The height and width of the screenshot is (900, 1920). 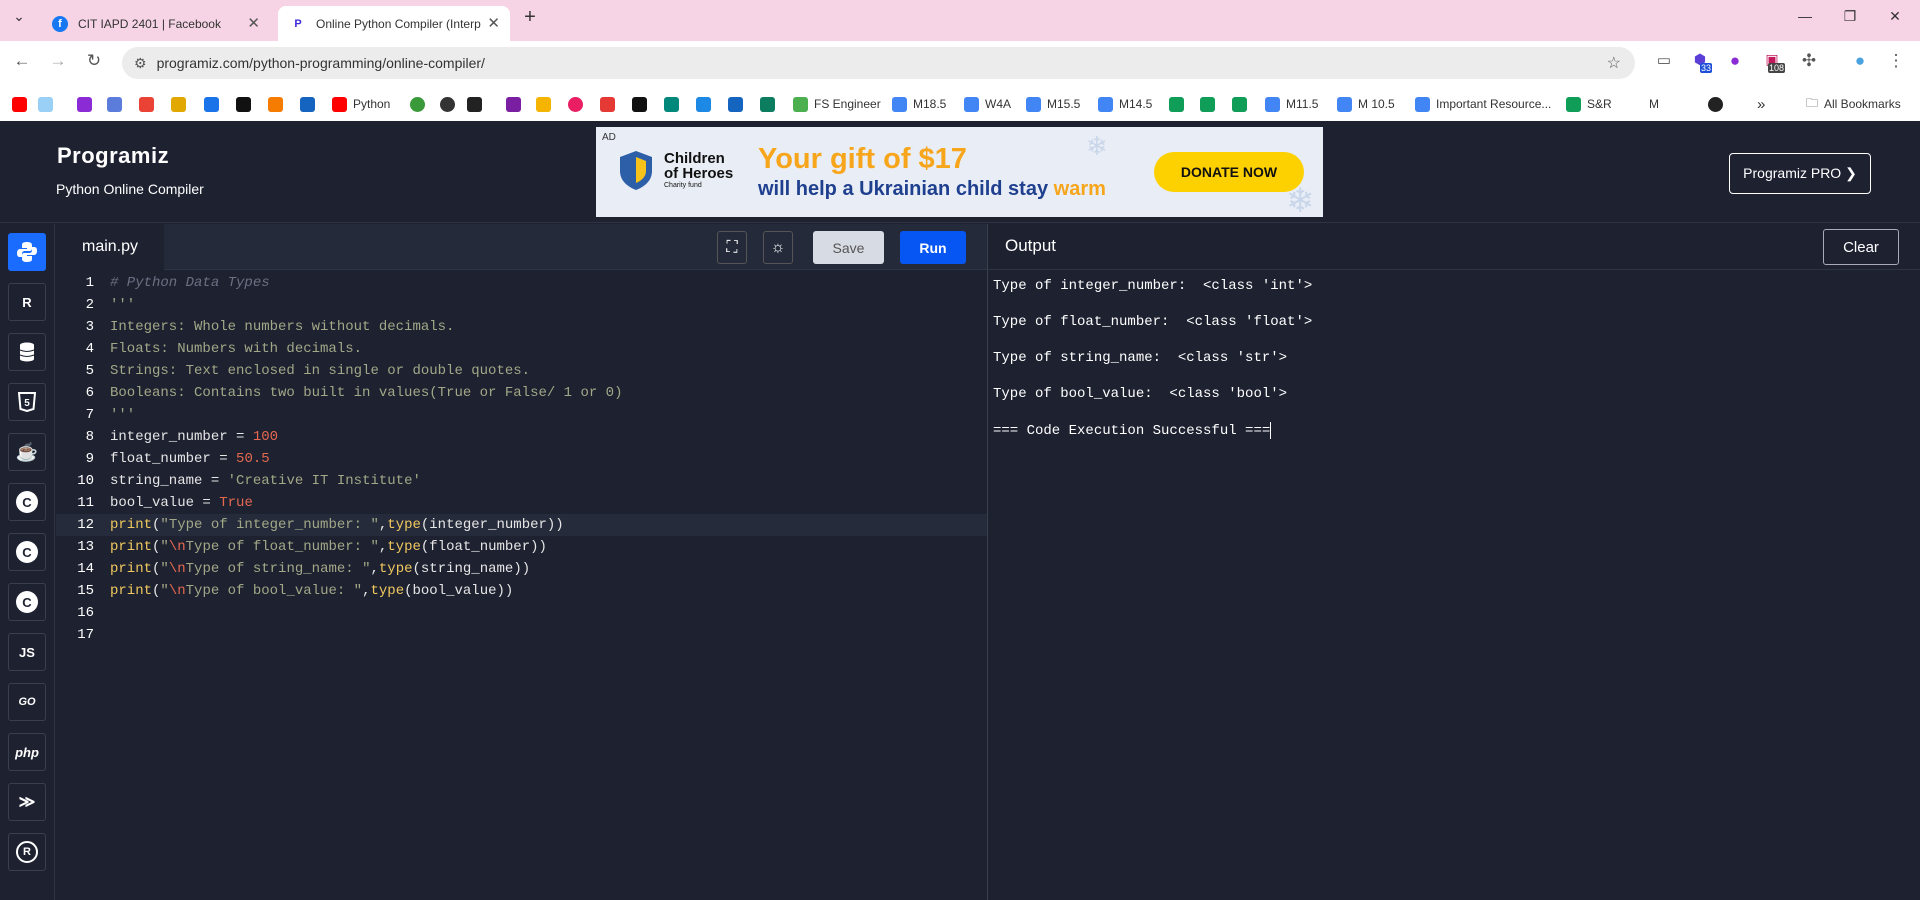 What do you see at coordinates (1229, 172) in the screenshot?
I see `donate-now-button: DONATE NOW` at bounding box center [1229, 172].